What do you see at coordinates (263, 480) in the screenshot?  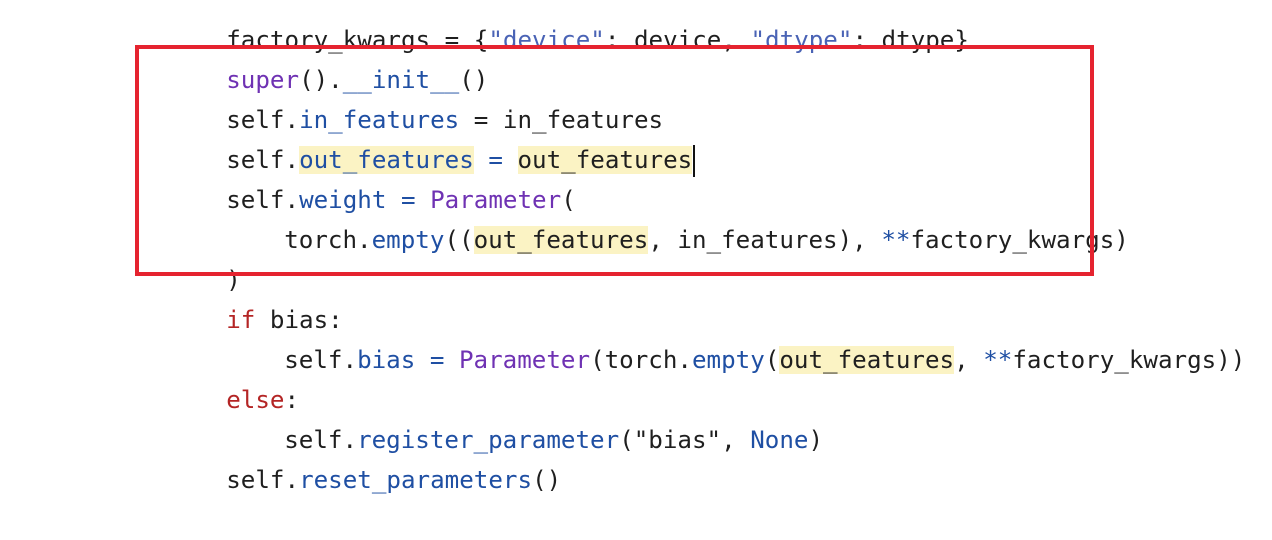 I see `self-keyword: self.` at bounding box center [263, 480].